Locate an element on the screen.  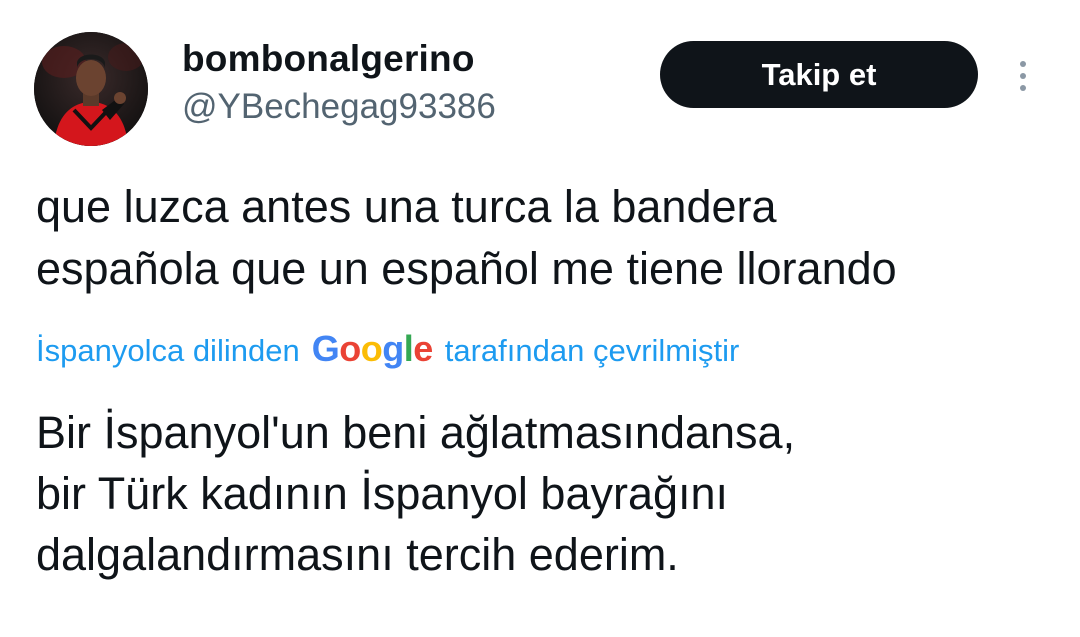
translation-suffix: tarafından çevrilmiştir is located at coordinates (592, 350).